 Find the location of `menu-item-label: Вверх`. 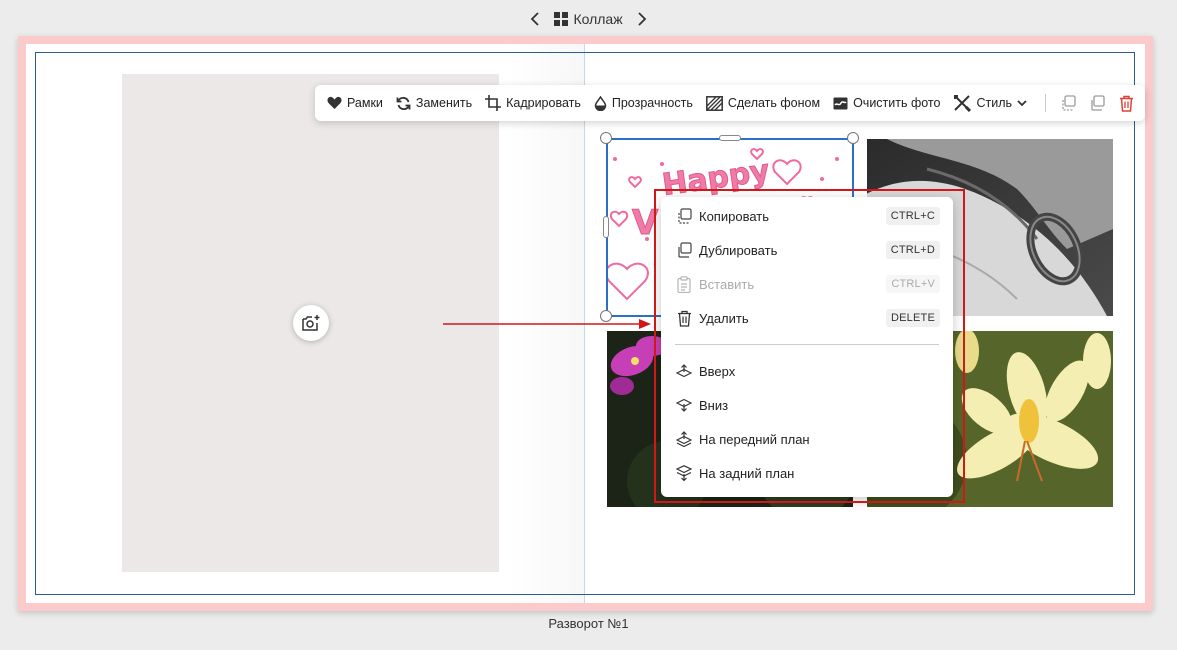

menu-item-label: Вверх is located at coordinates (717, 371).